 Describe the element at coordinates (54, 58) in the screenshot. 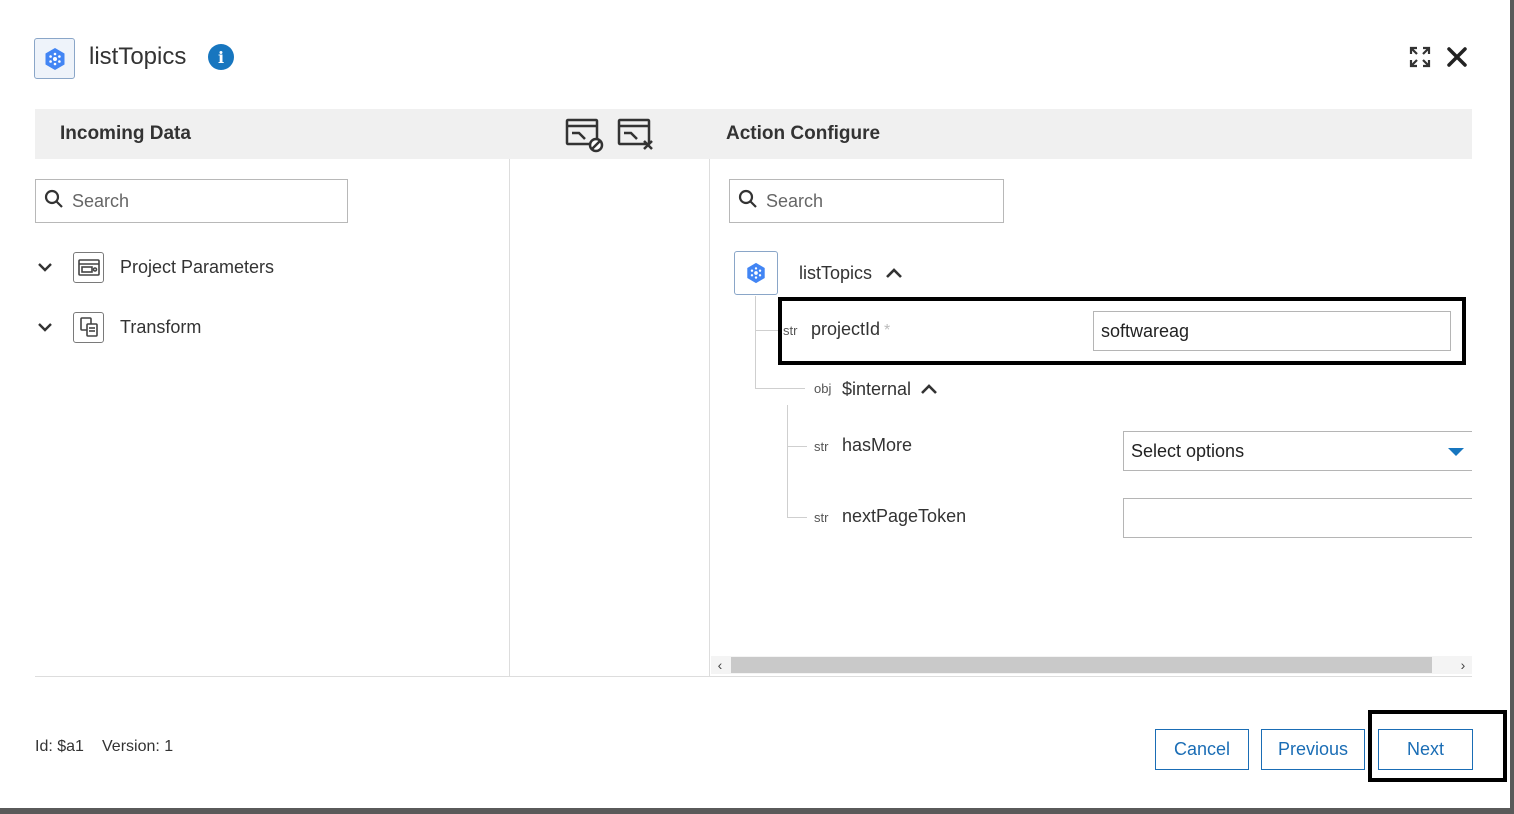

I see `gcp-pubsub-app-icon` at that location.